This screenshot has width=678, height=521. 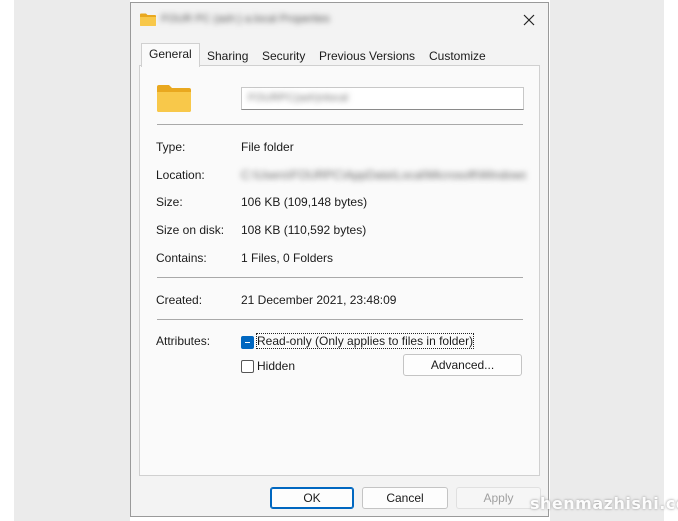 What do you see at coordinates (405, 498) in the screenshot?
I see `cancel-button: Cancel` at bounding box center [405, 498].